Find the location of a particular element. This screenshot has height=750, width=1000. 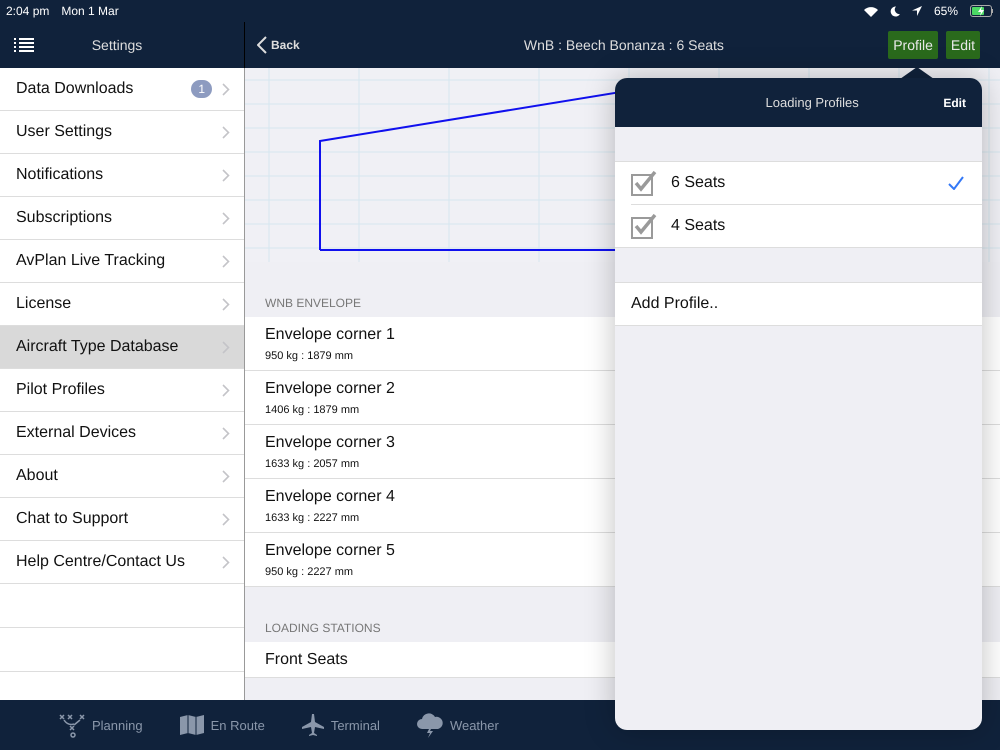

menu-icon is located at coordinates (24, 45).